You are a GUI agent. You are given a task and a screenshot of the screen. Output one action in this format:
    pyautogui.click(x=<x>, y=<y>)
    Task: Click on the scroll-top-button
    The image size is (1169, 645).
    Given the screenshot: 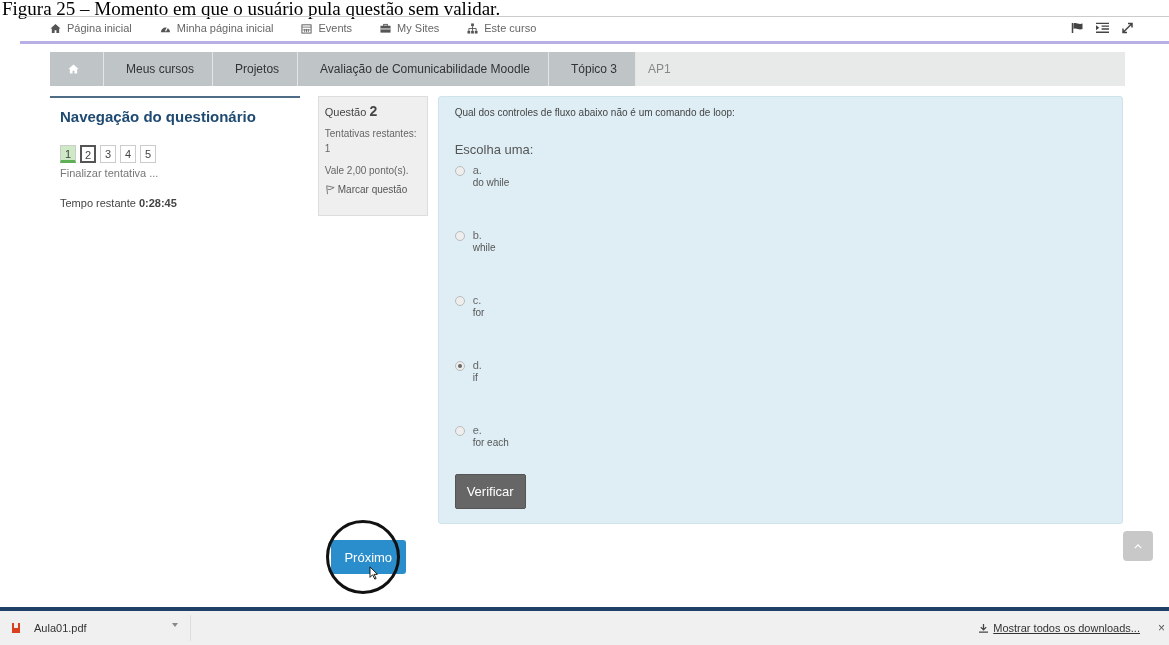 What is the action you would take?
    pyautogui.click(x=1138, y=546)
    